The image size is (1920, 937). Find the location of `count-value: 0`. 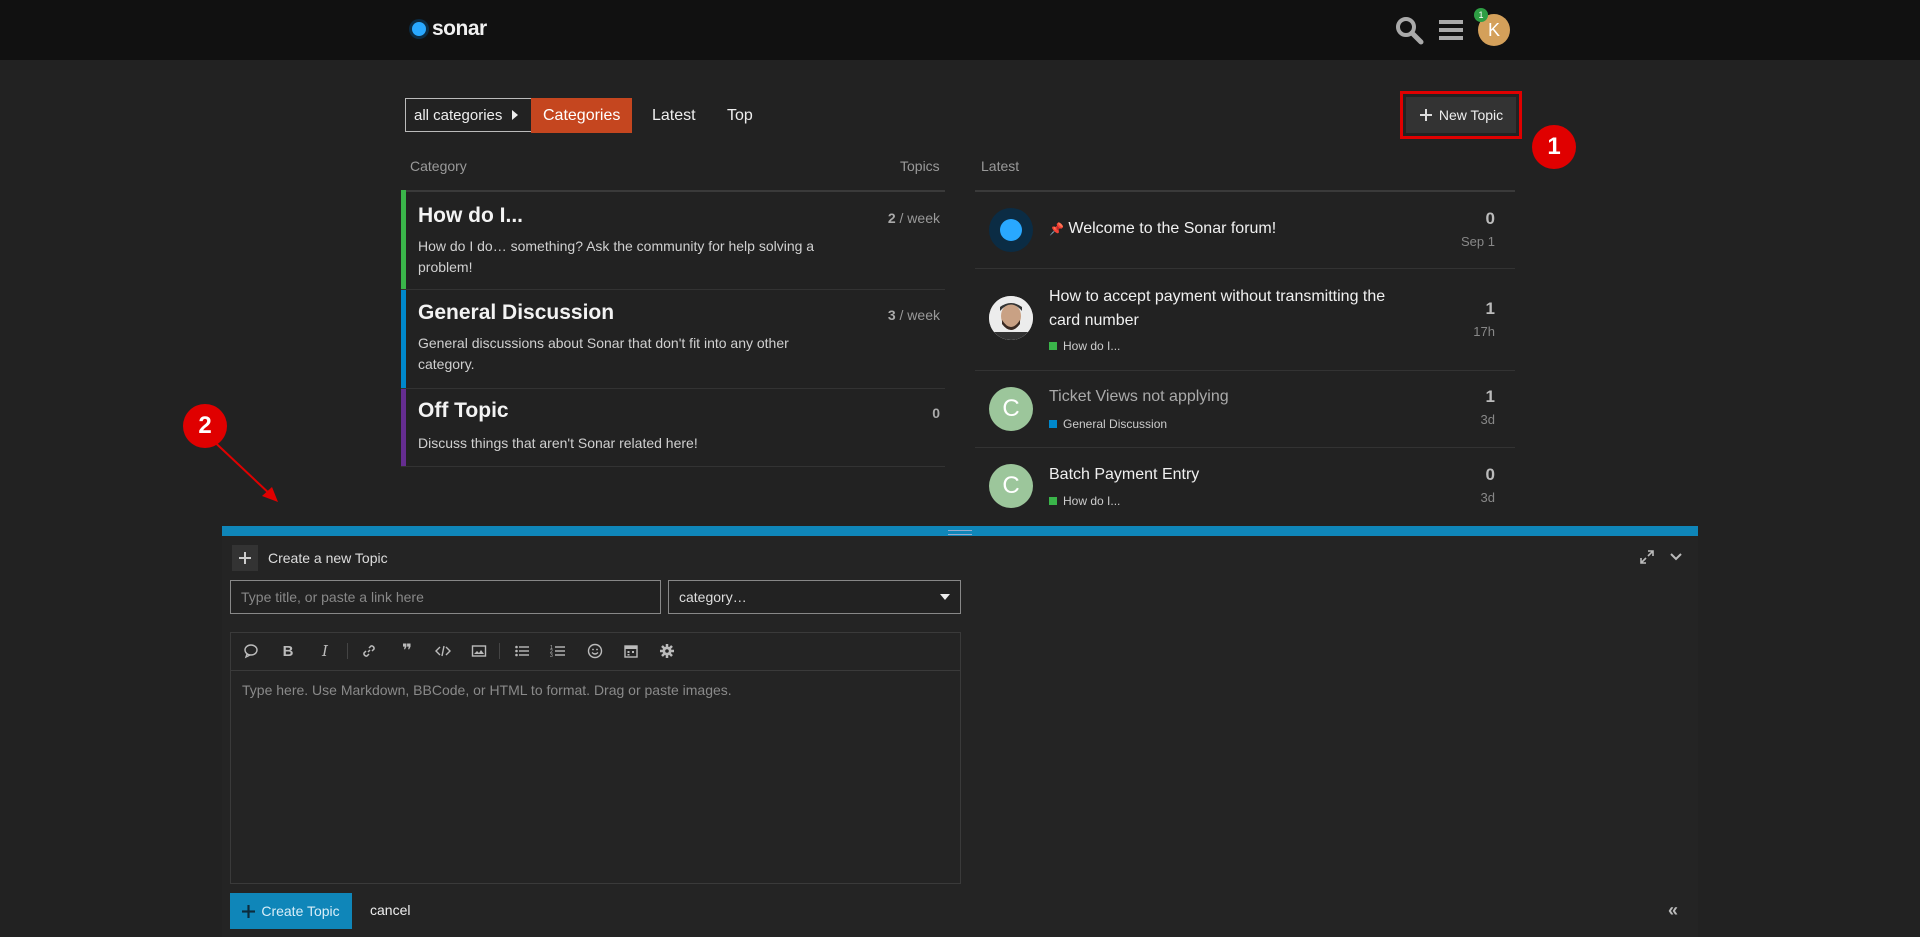

count-value: 0 is located at coordinates (936, 413).